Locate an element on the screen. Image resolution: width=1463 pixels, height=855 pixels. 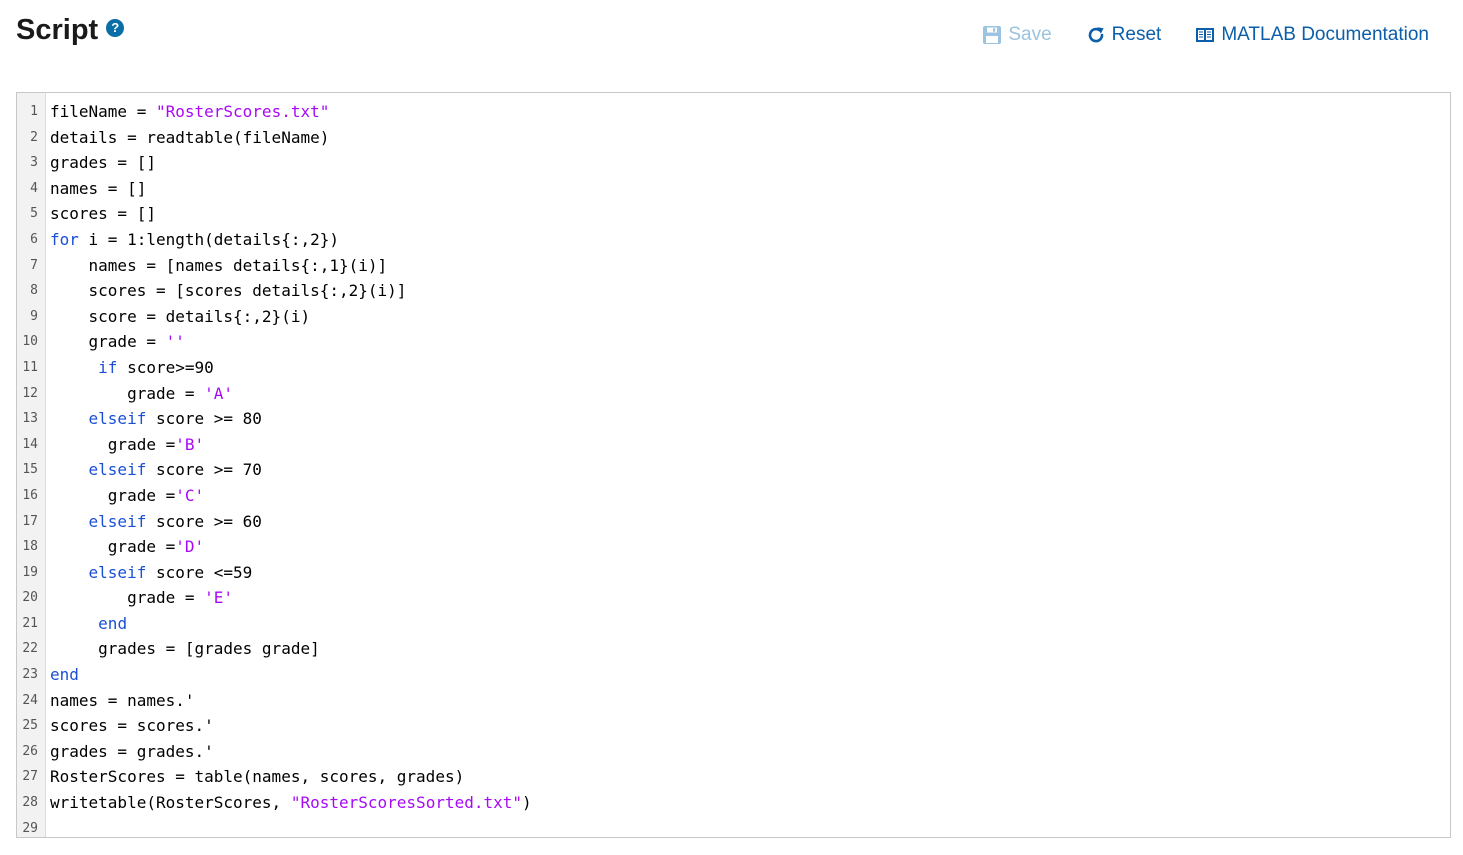
code-text: grade = '' is located at coordinates (115, 342).